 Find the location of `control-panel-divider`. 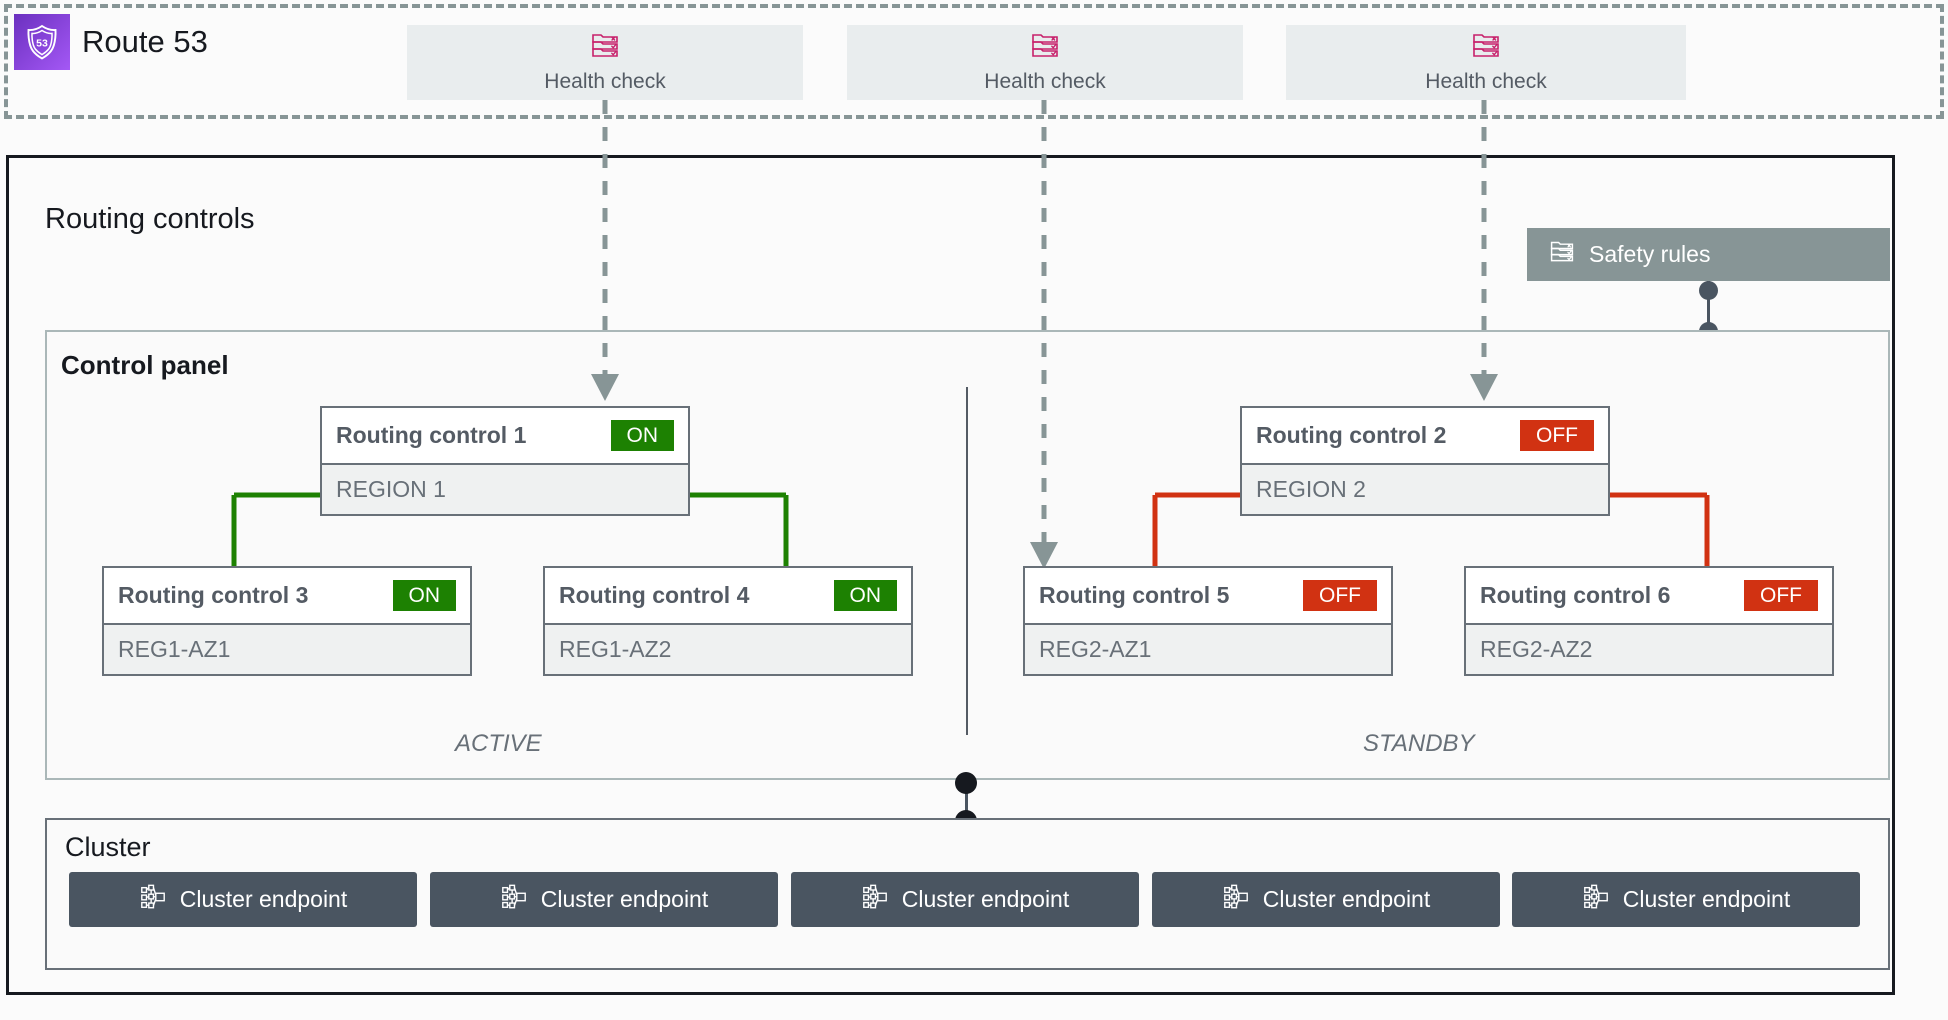

control-panel-divider is located at coordinates (967, 561).